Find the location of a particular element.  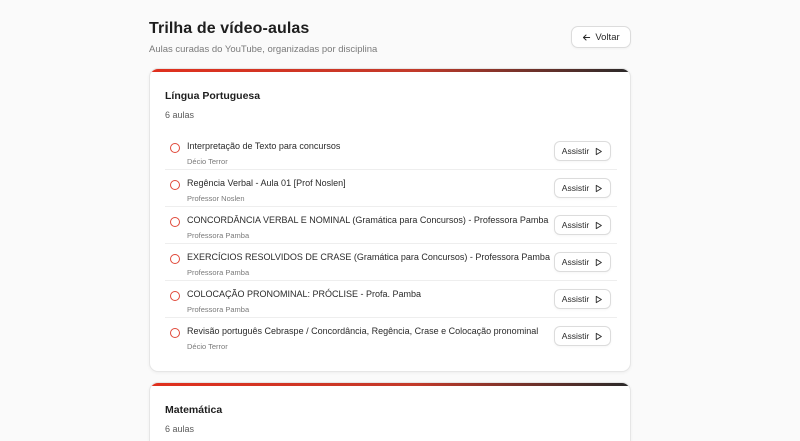

page-title: Trilha de vídeo-aulas is located at coordinates (229, 28).